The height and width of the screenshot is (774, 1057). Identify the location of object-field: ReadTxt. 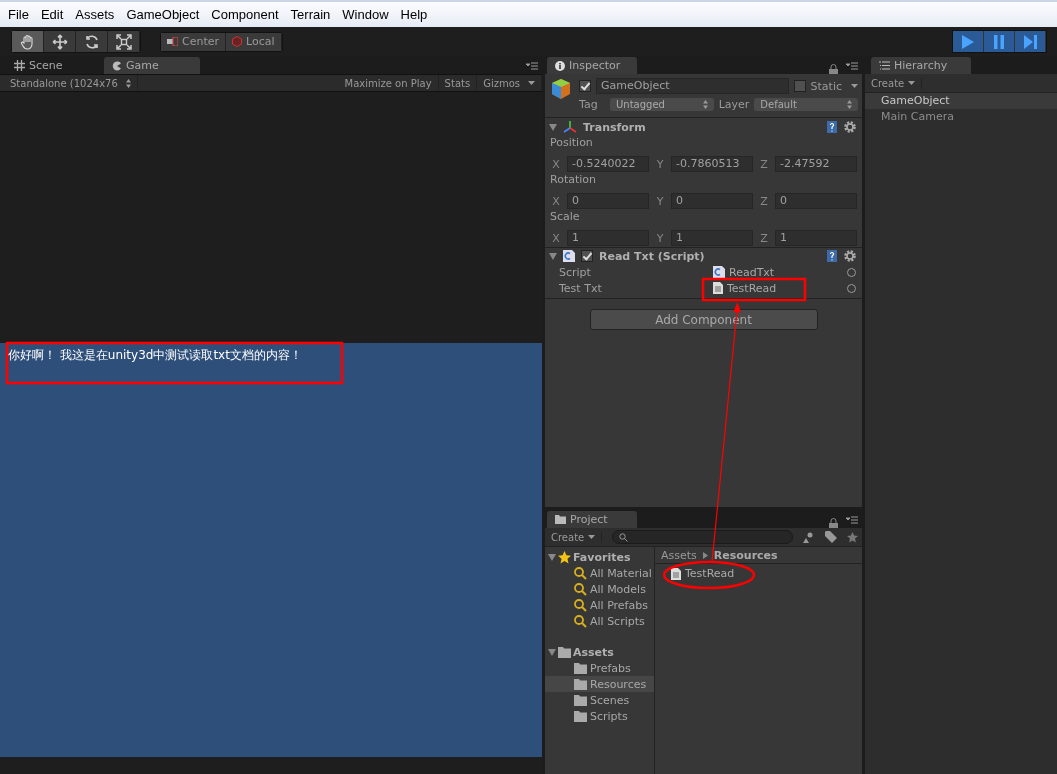
(786, 272).